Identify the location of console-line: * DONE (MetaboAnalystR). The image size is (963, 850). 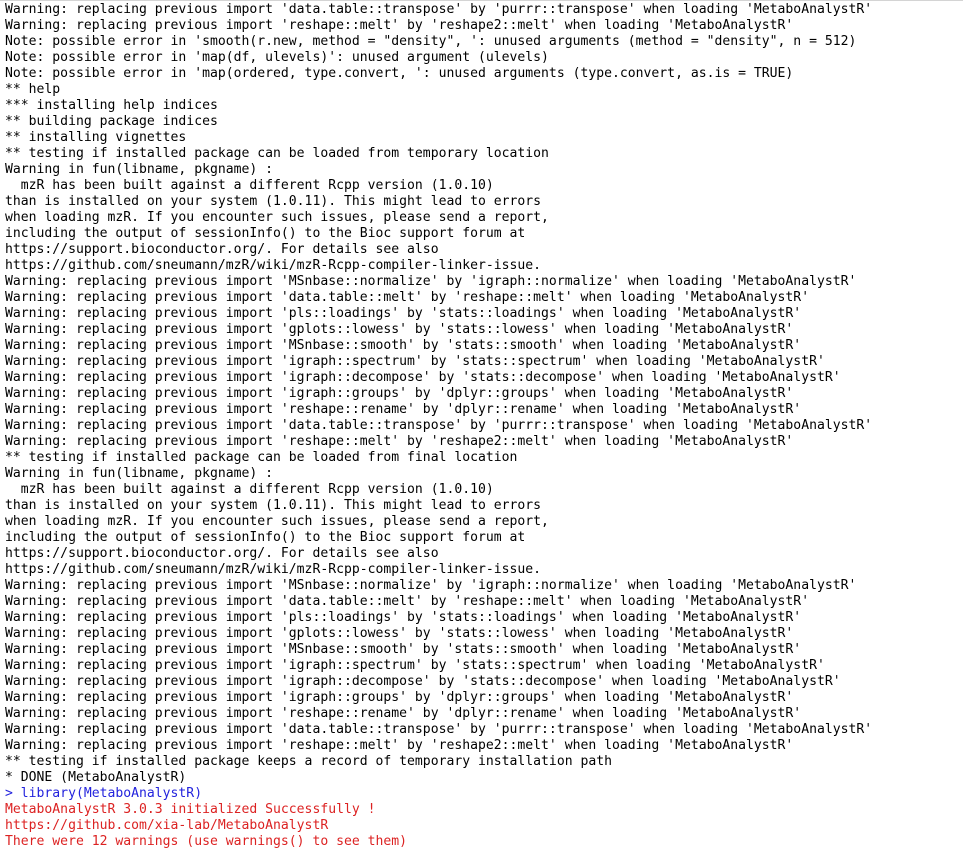
(96, 777).